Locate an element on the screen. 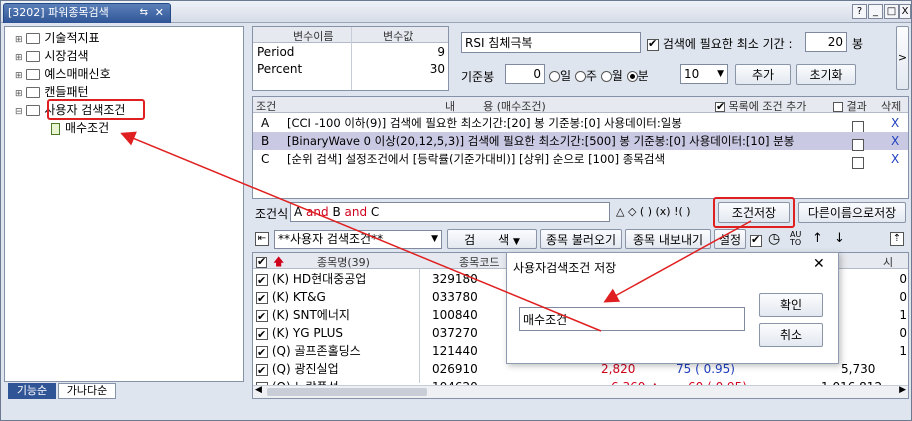 The height and width of the screenshot is (421, 912). arrow-to-dialog-input is located at coordinates (677, 261).